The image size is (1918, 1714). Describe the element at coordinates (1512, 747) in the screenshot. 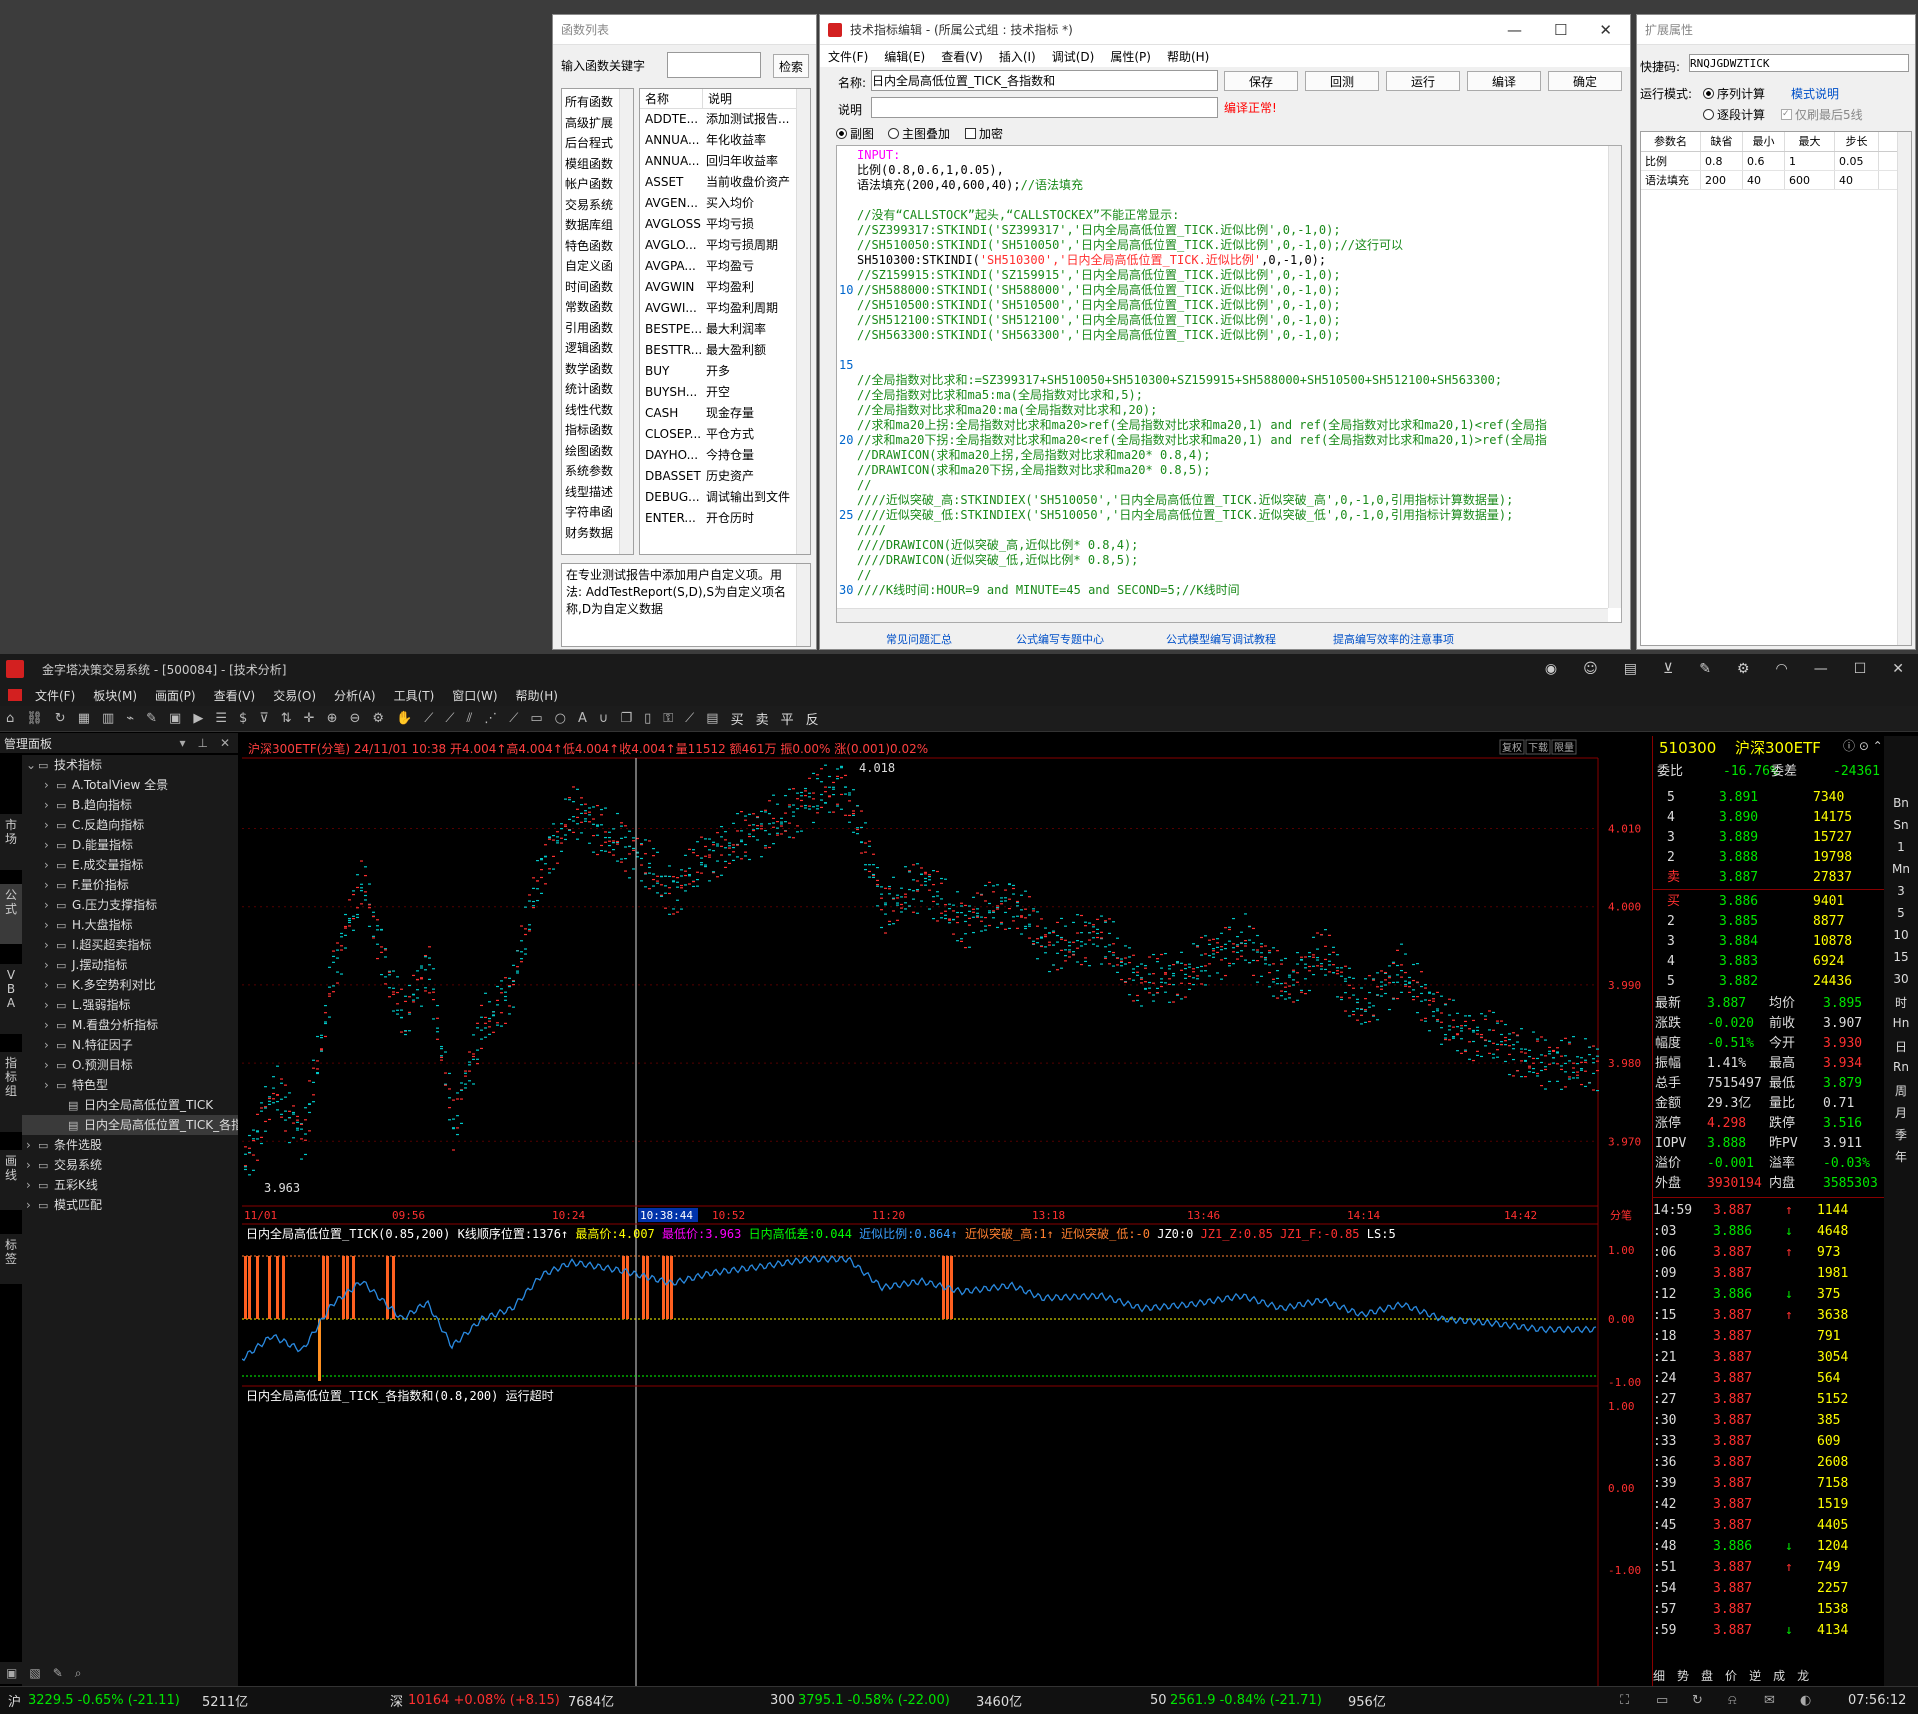

I see `chart-button: 复权` at that location.